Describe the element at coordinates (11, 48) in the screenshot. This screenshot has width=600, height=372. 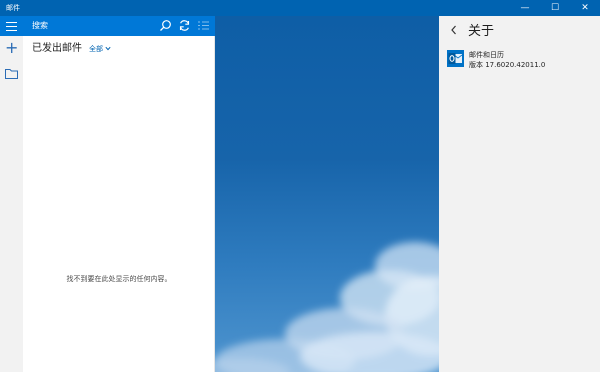
I see `plus-icon: +` at that location.